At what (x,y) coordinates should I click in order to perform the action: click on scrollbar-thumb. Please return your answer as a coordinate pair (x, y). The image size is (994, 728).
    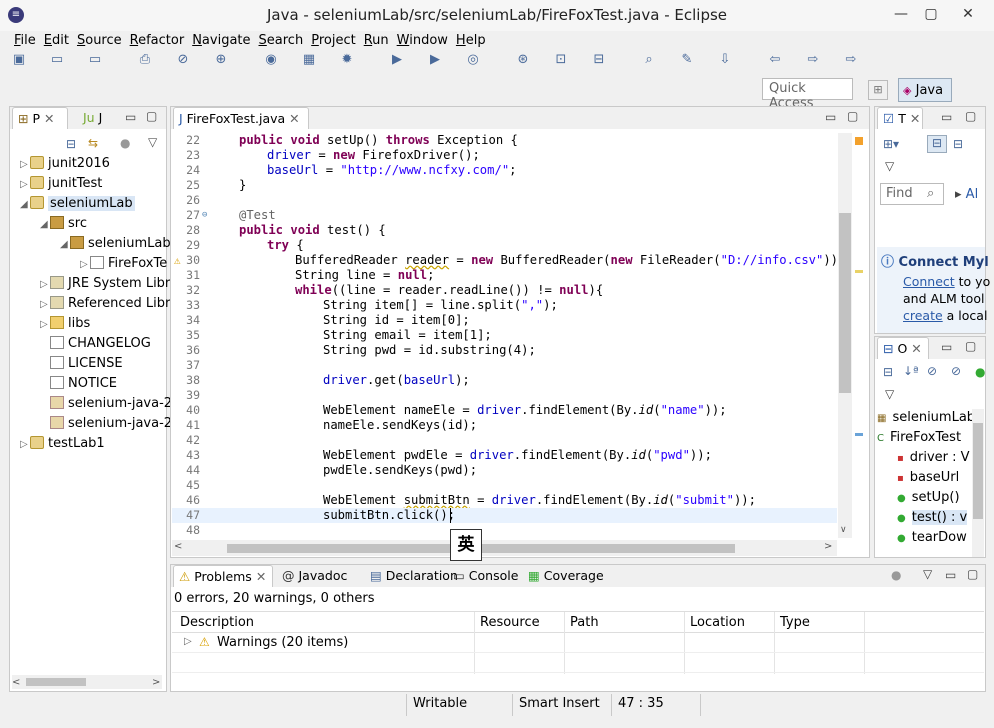
    Looking at the image, I should click on (978, 471).